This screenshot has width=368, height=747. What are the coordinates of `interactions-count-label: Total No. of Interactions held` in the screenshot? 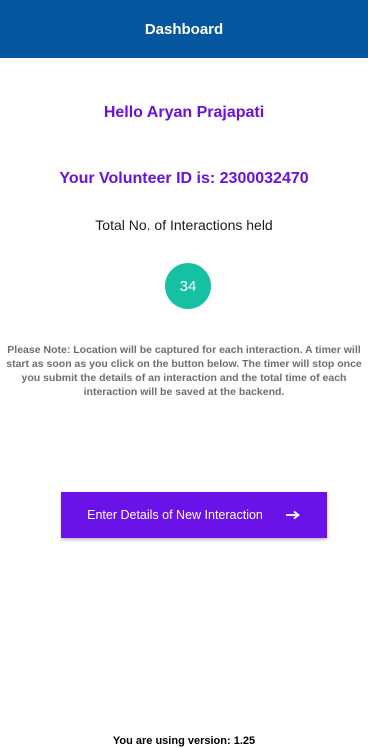 It's located at (184, 225).